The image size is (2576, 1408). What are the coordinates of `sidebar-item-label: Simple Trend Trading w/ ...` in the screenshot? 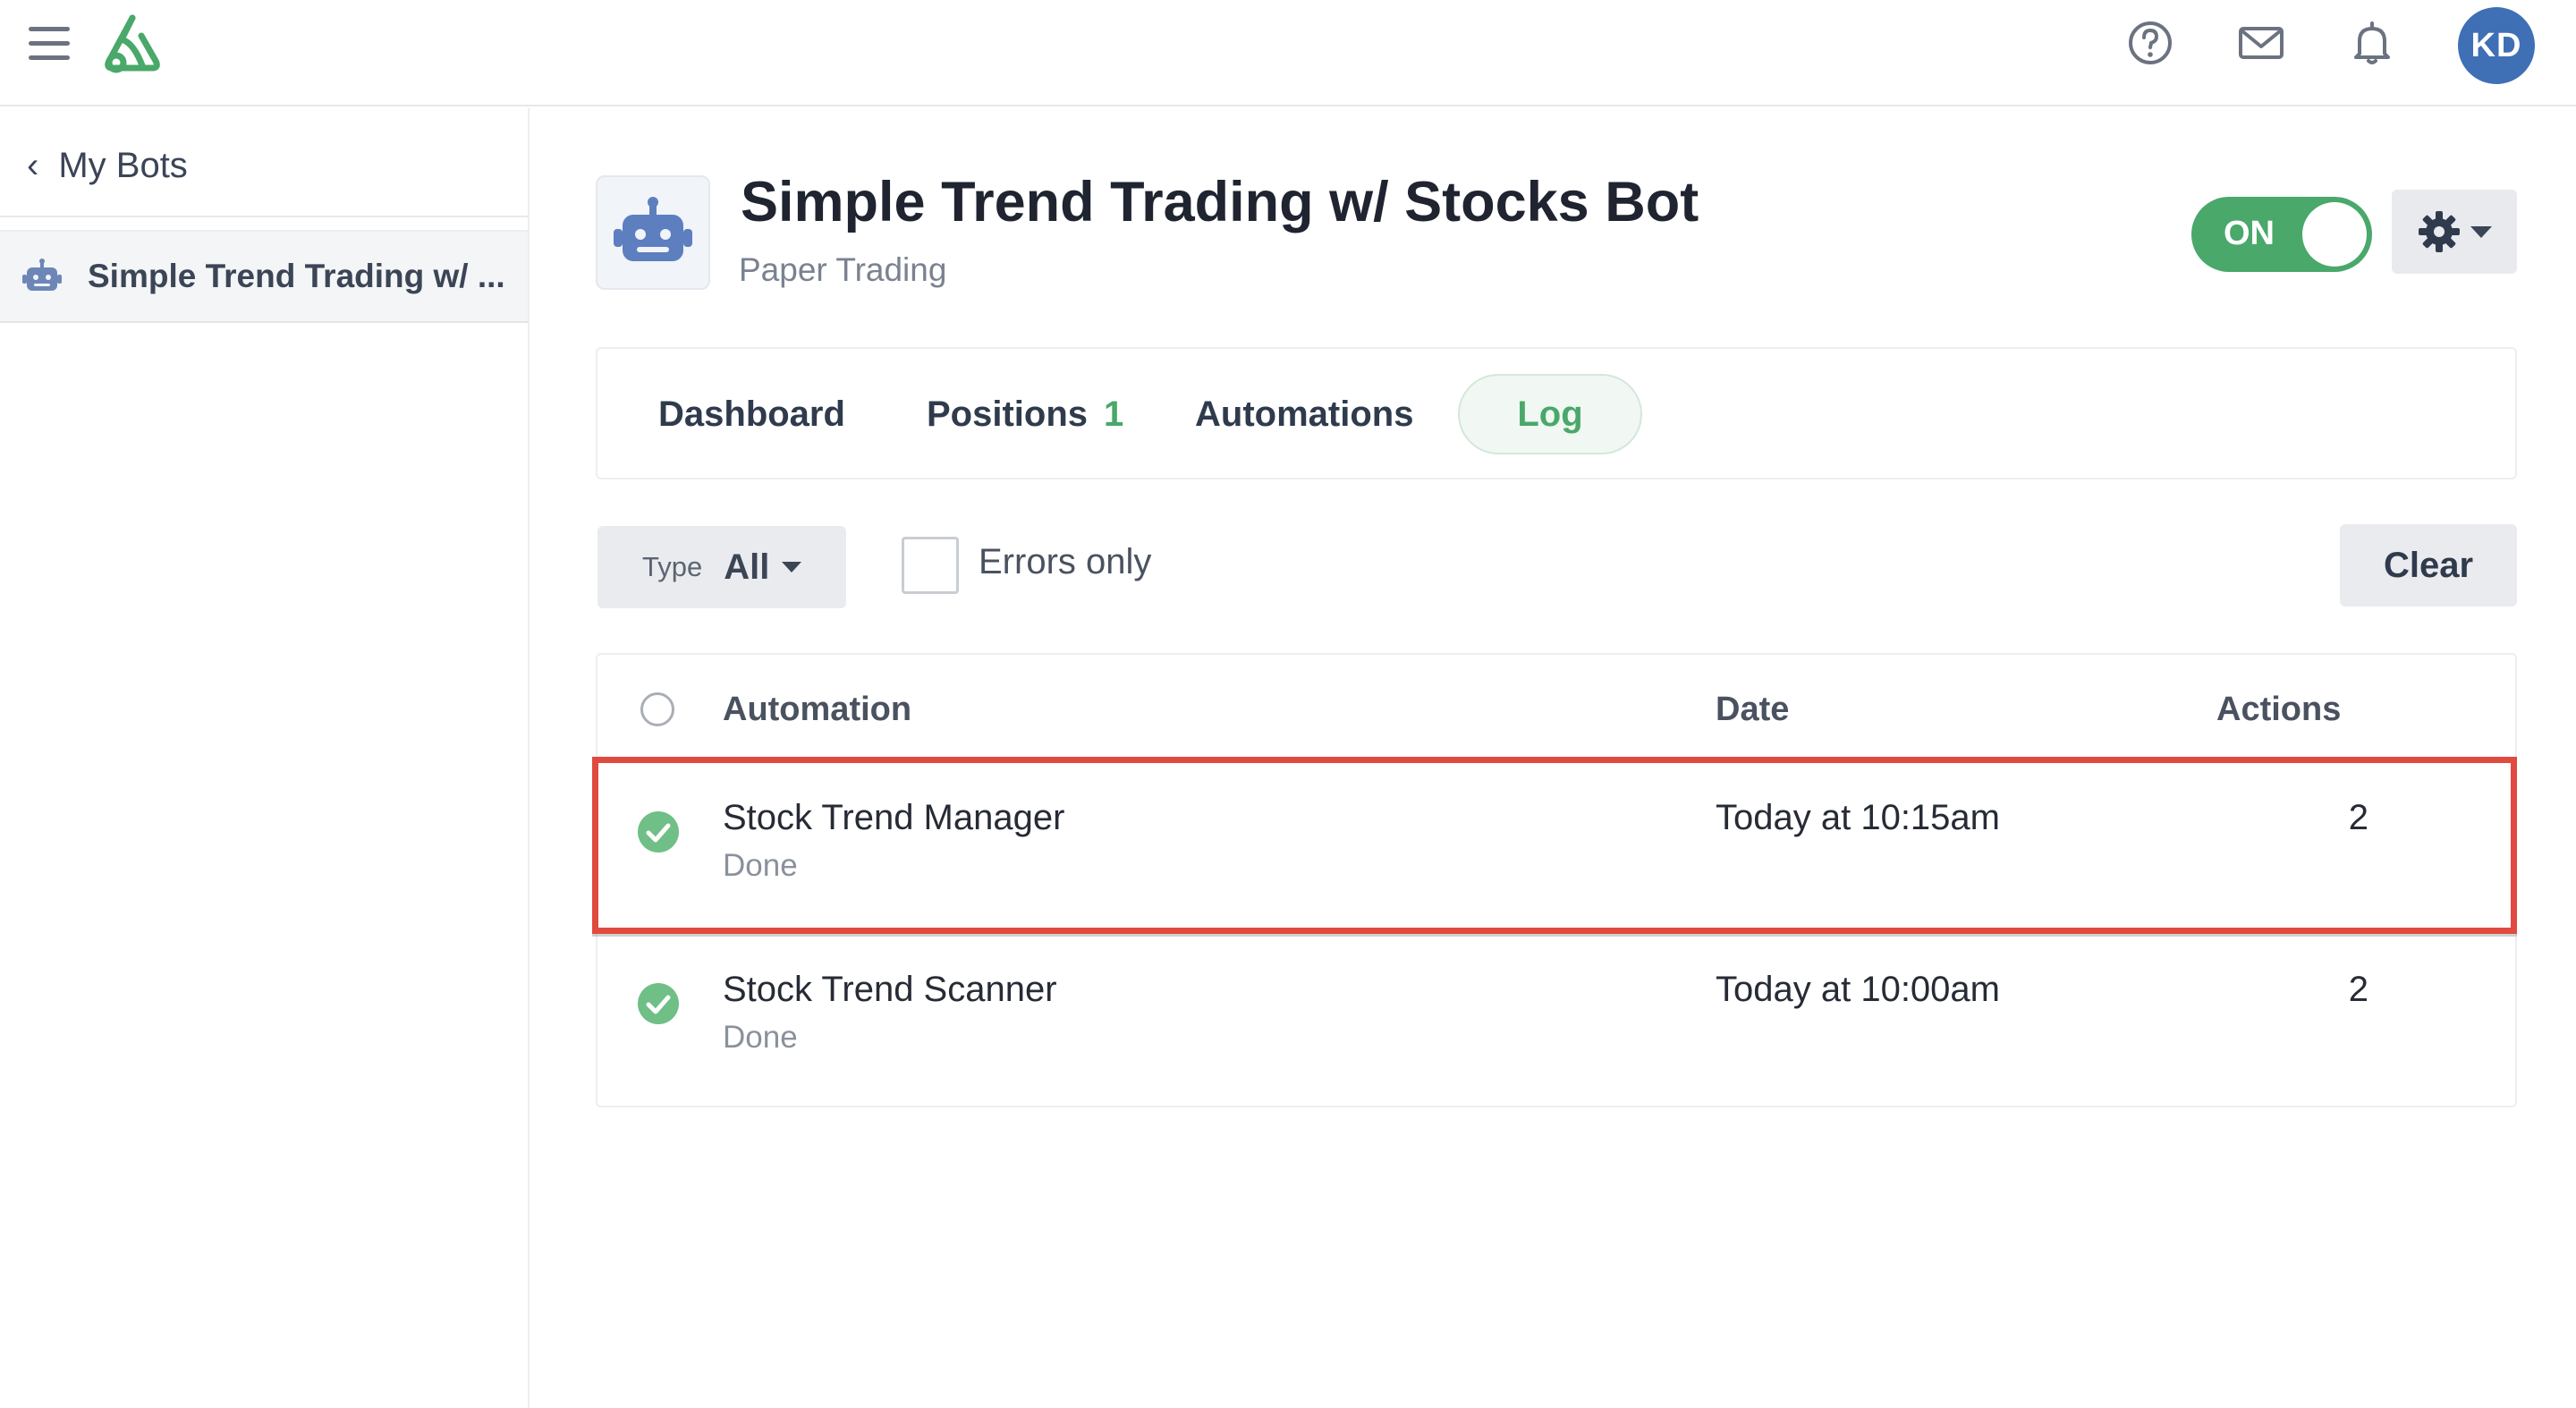 It's located at (296, 276).